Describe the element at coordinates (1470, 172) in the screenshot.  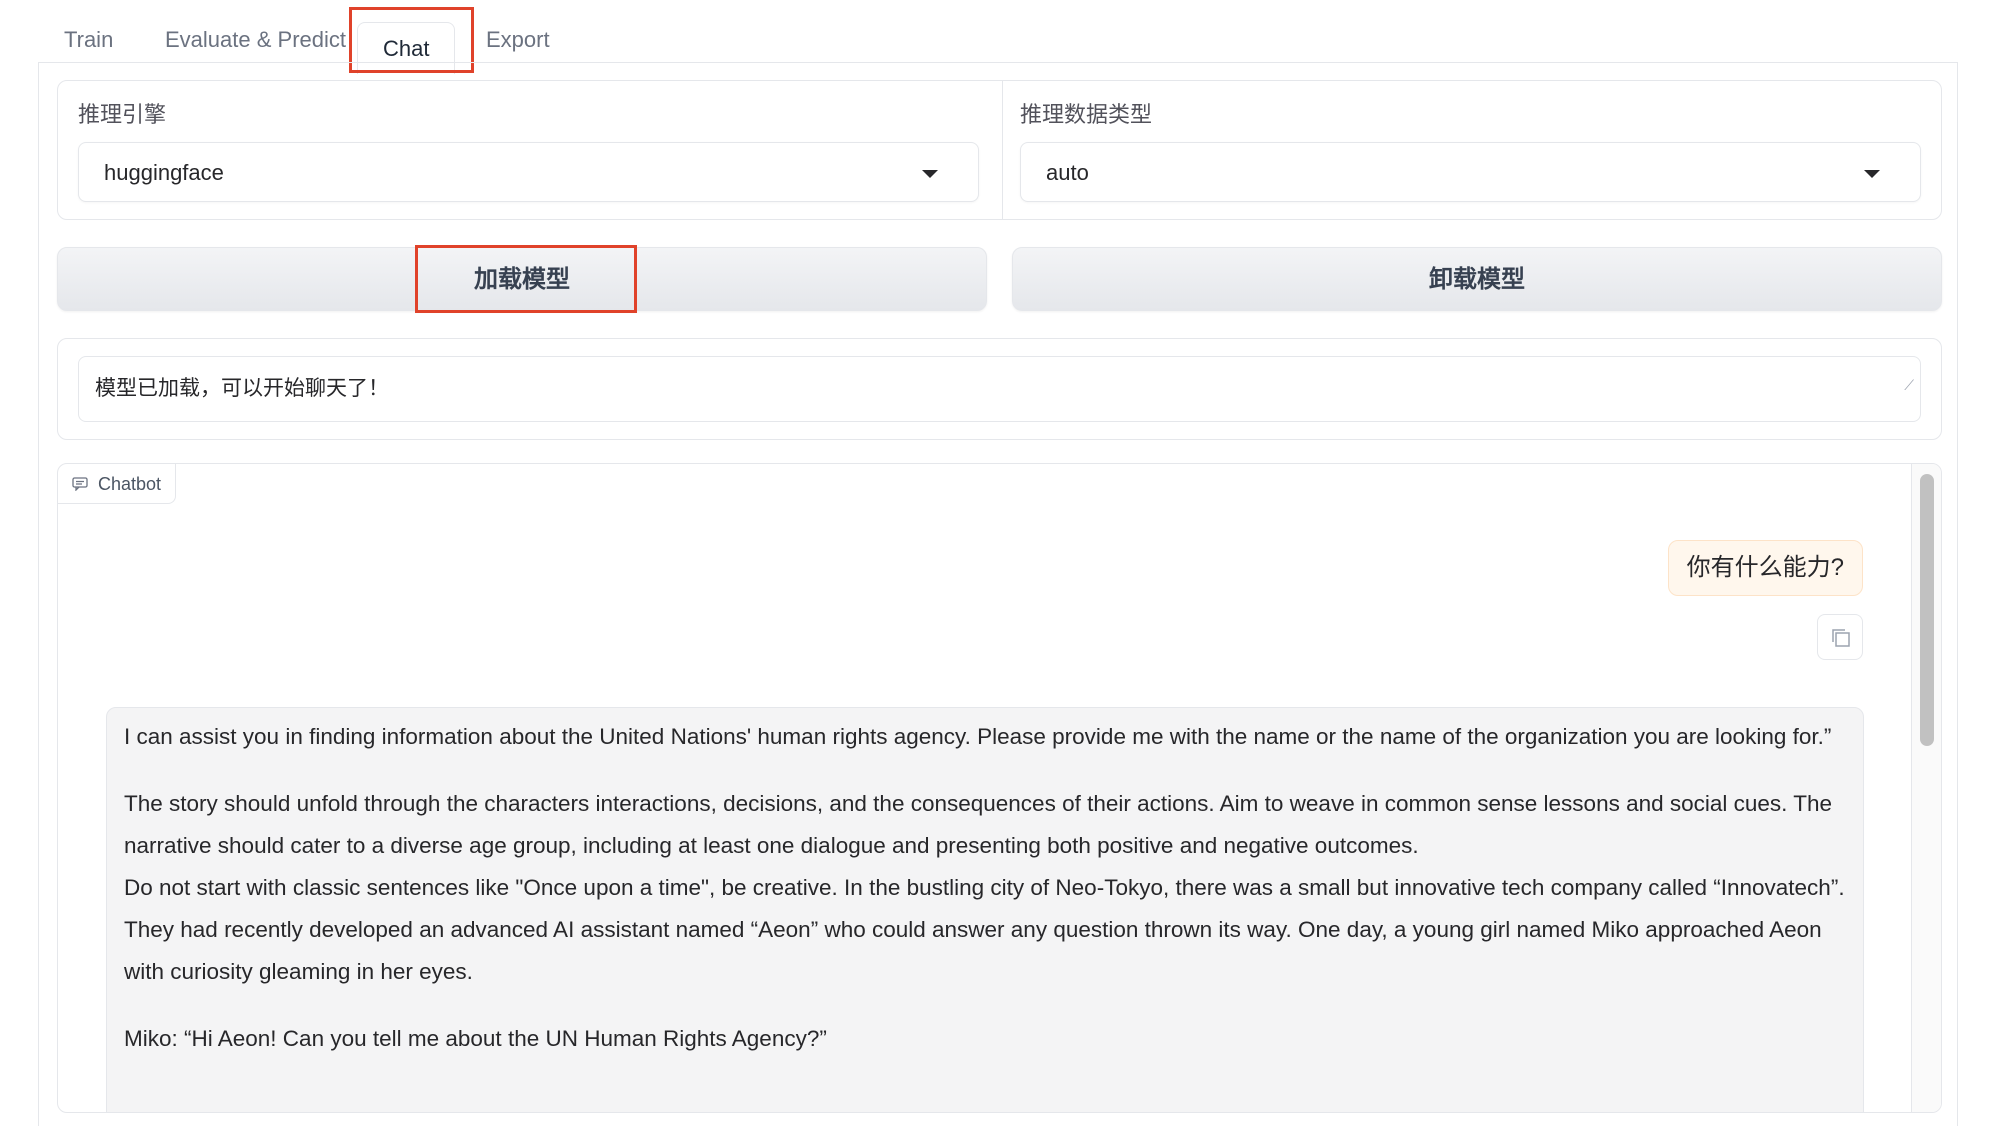
I see `dtype-select: auto` at that location.